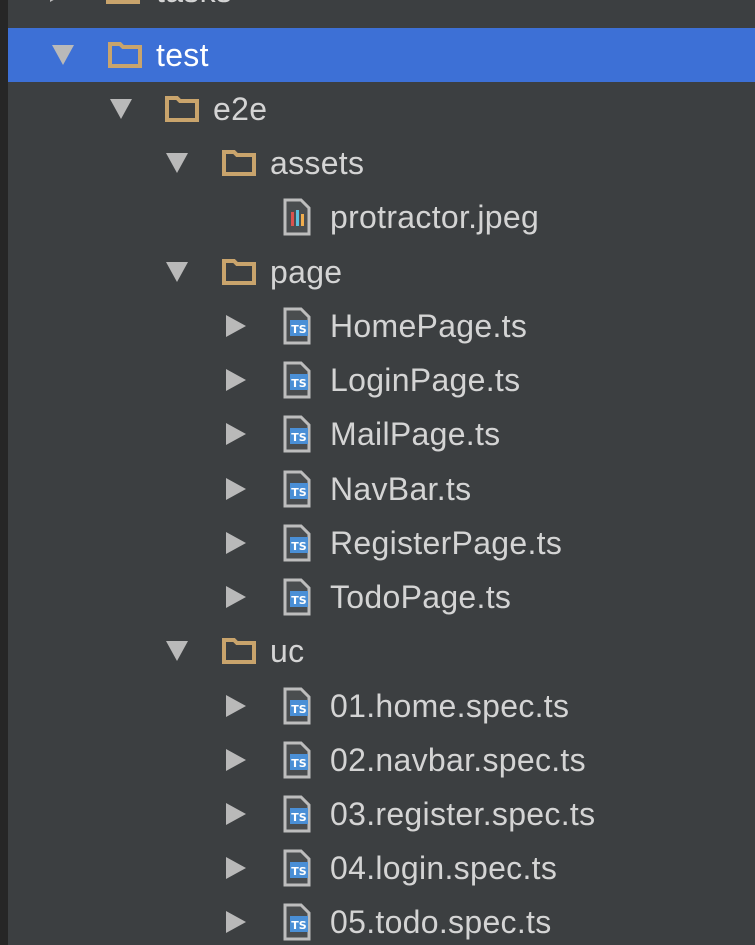 This screenshot has width=755, height=945. What do you see at coordinates (421, 597) in the screenshot?
I see `tree-item-label: TodoPage.ts` at bounding box center [421, 597].